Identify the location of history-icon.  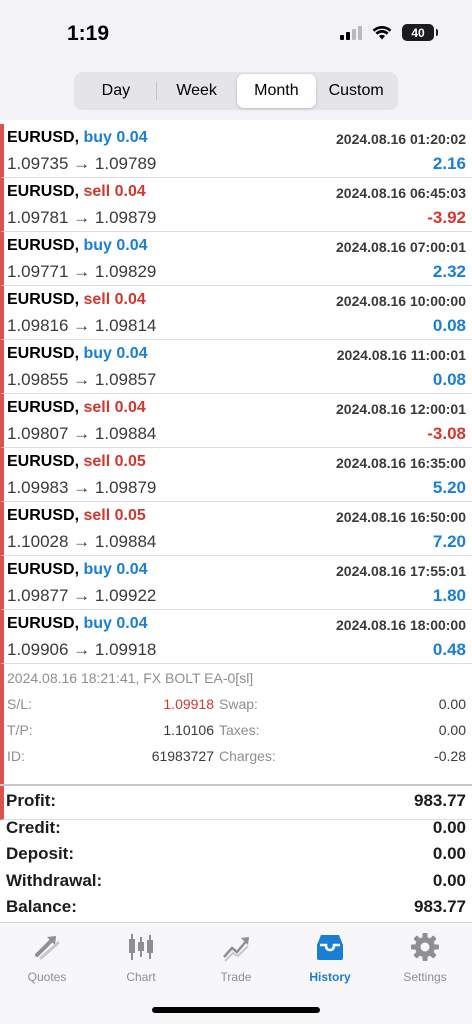
(330, 947).